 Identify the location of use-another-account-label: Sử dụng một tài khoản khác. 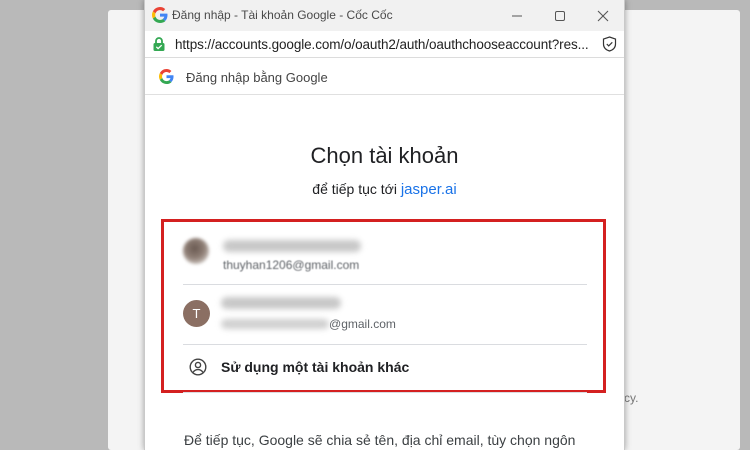
(315, 367).